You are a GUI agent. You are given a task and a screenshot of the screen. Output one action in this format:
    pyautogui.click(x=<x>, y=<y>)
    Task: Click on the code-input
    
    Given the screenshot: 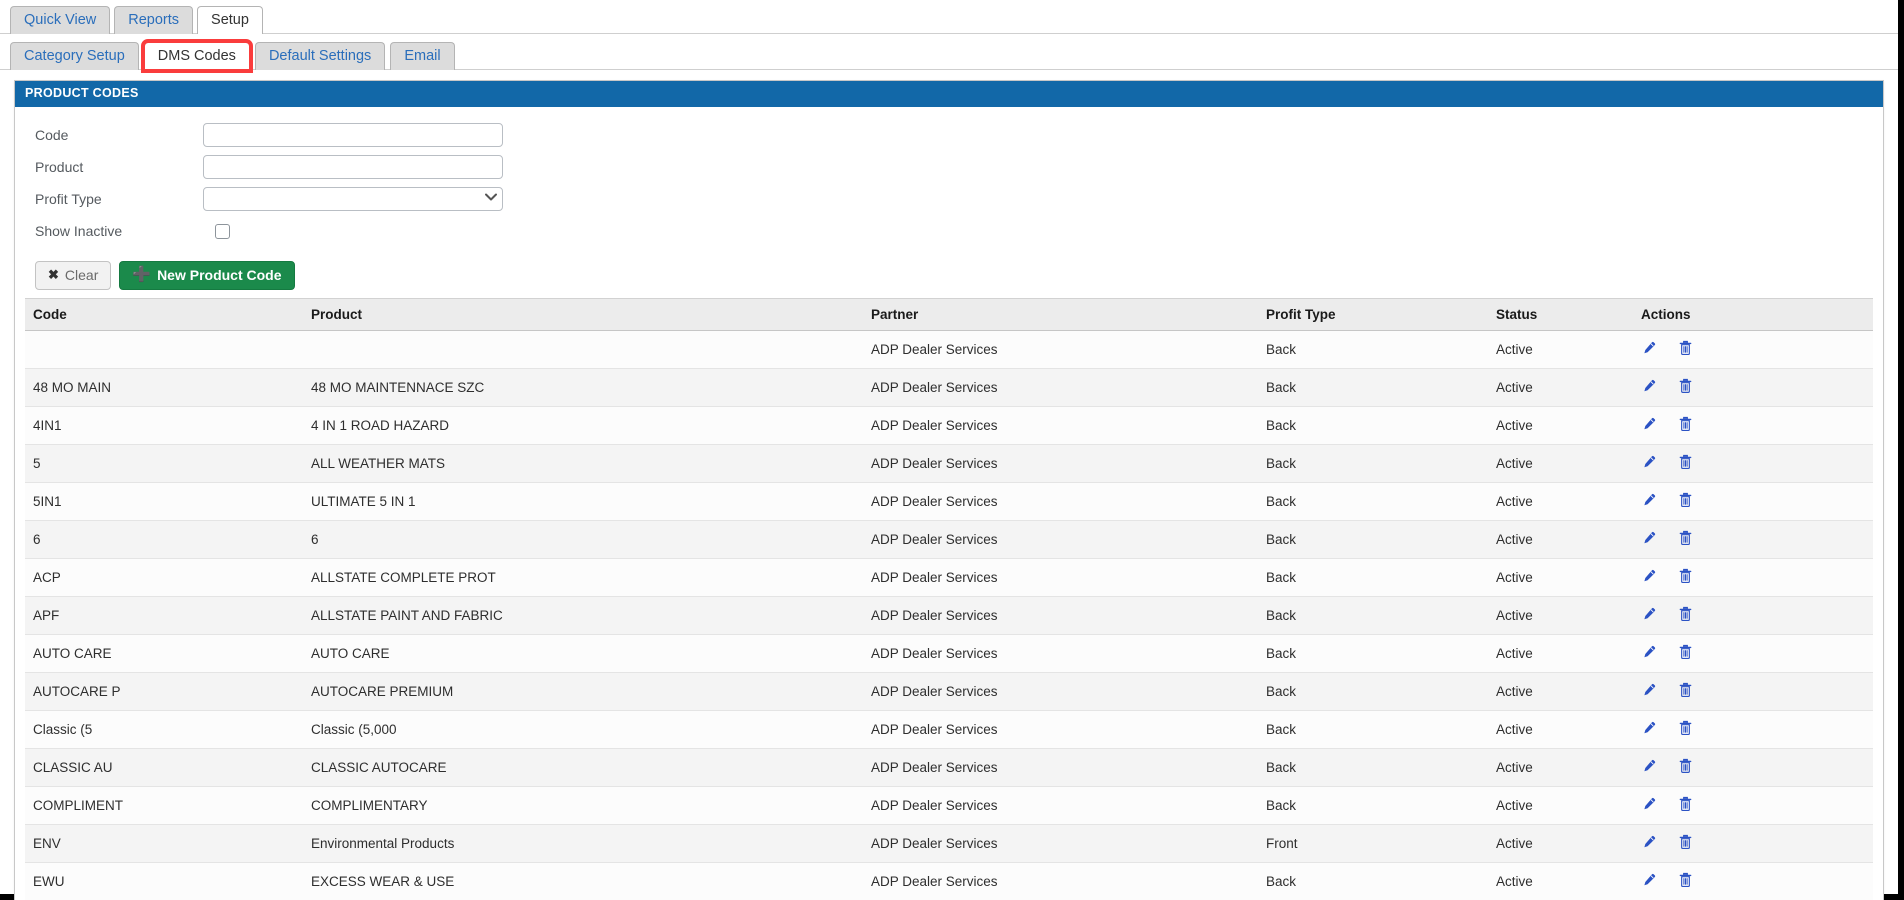 What is the action you would take?
    pyautogui.click(x=353, y=135)
    